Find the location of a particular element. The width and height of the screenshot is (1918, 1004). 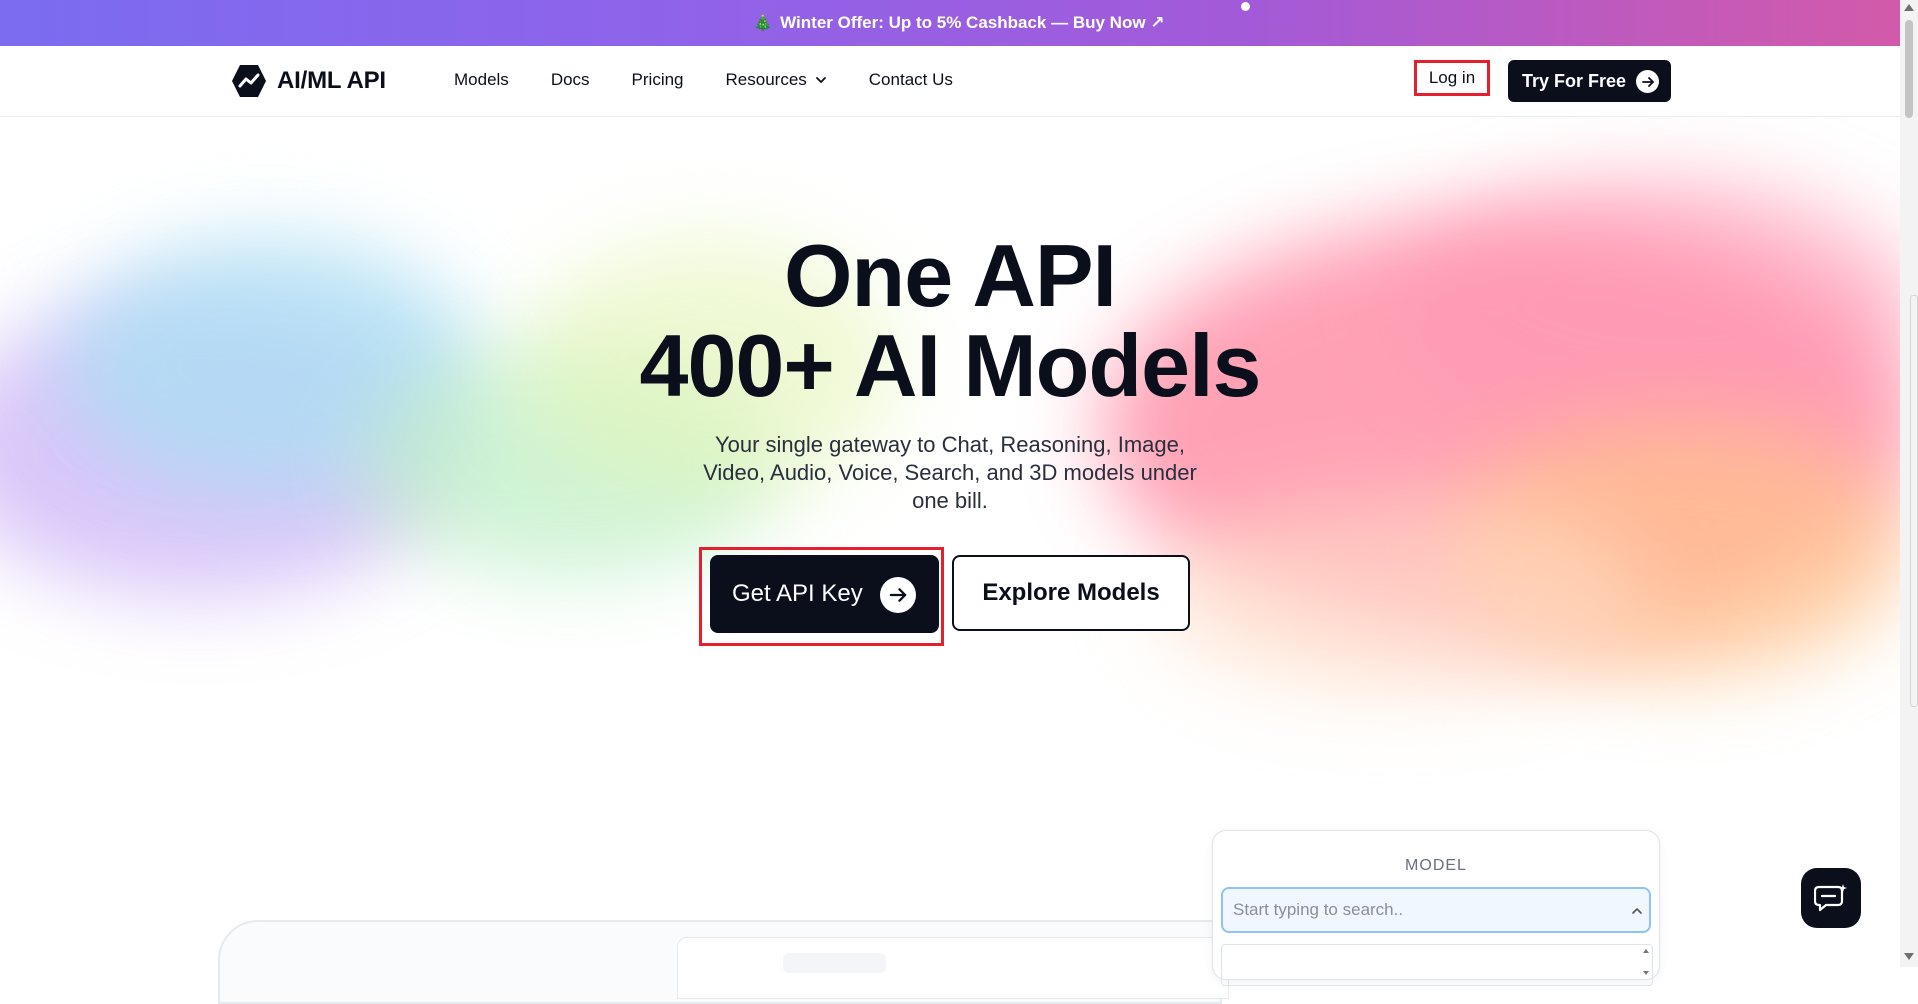

get-api-key-label: Get API Key is located at coordinates (797, 593).